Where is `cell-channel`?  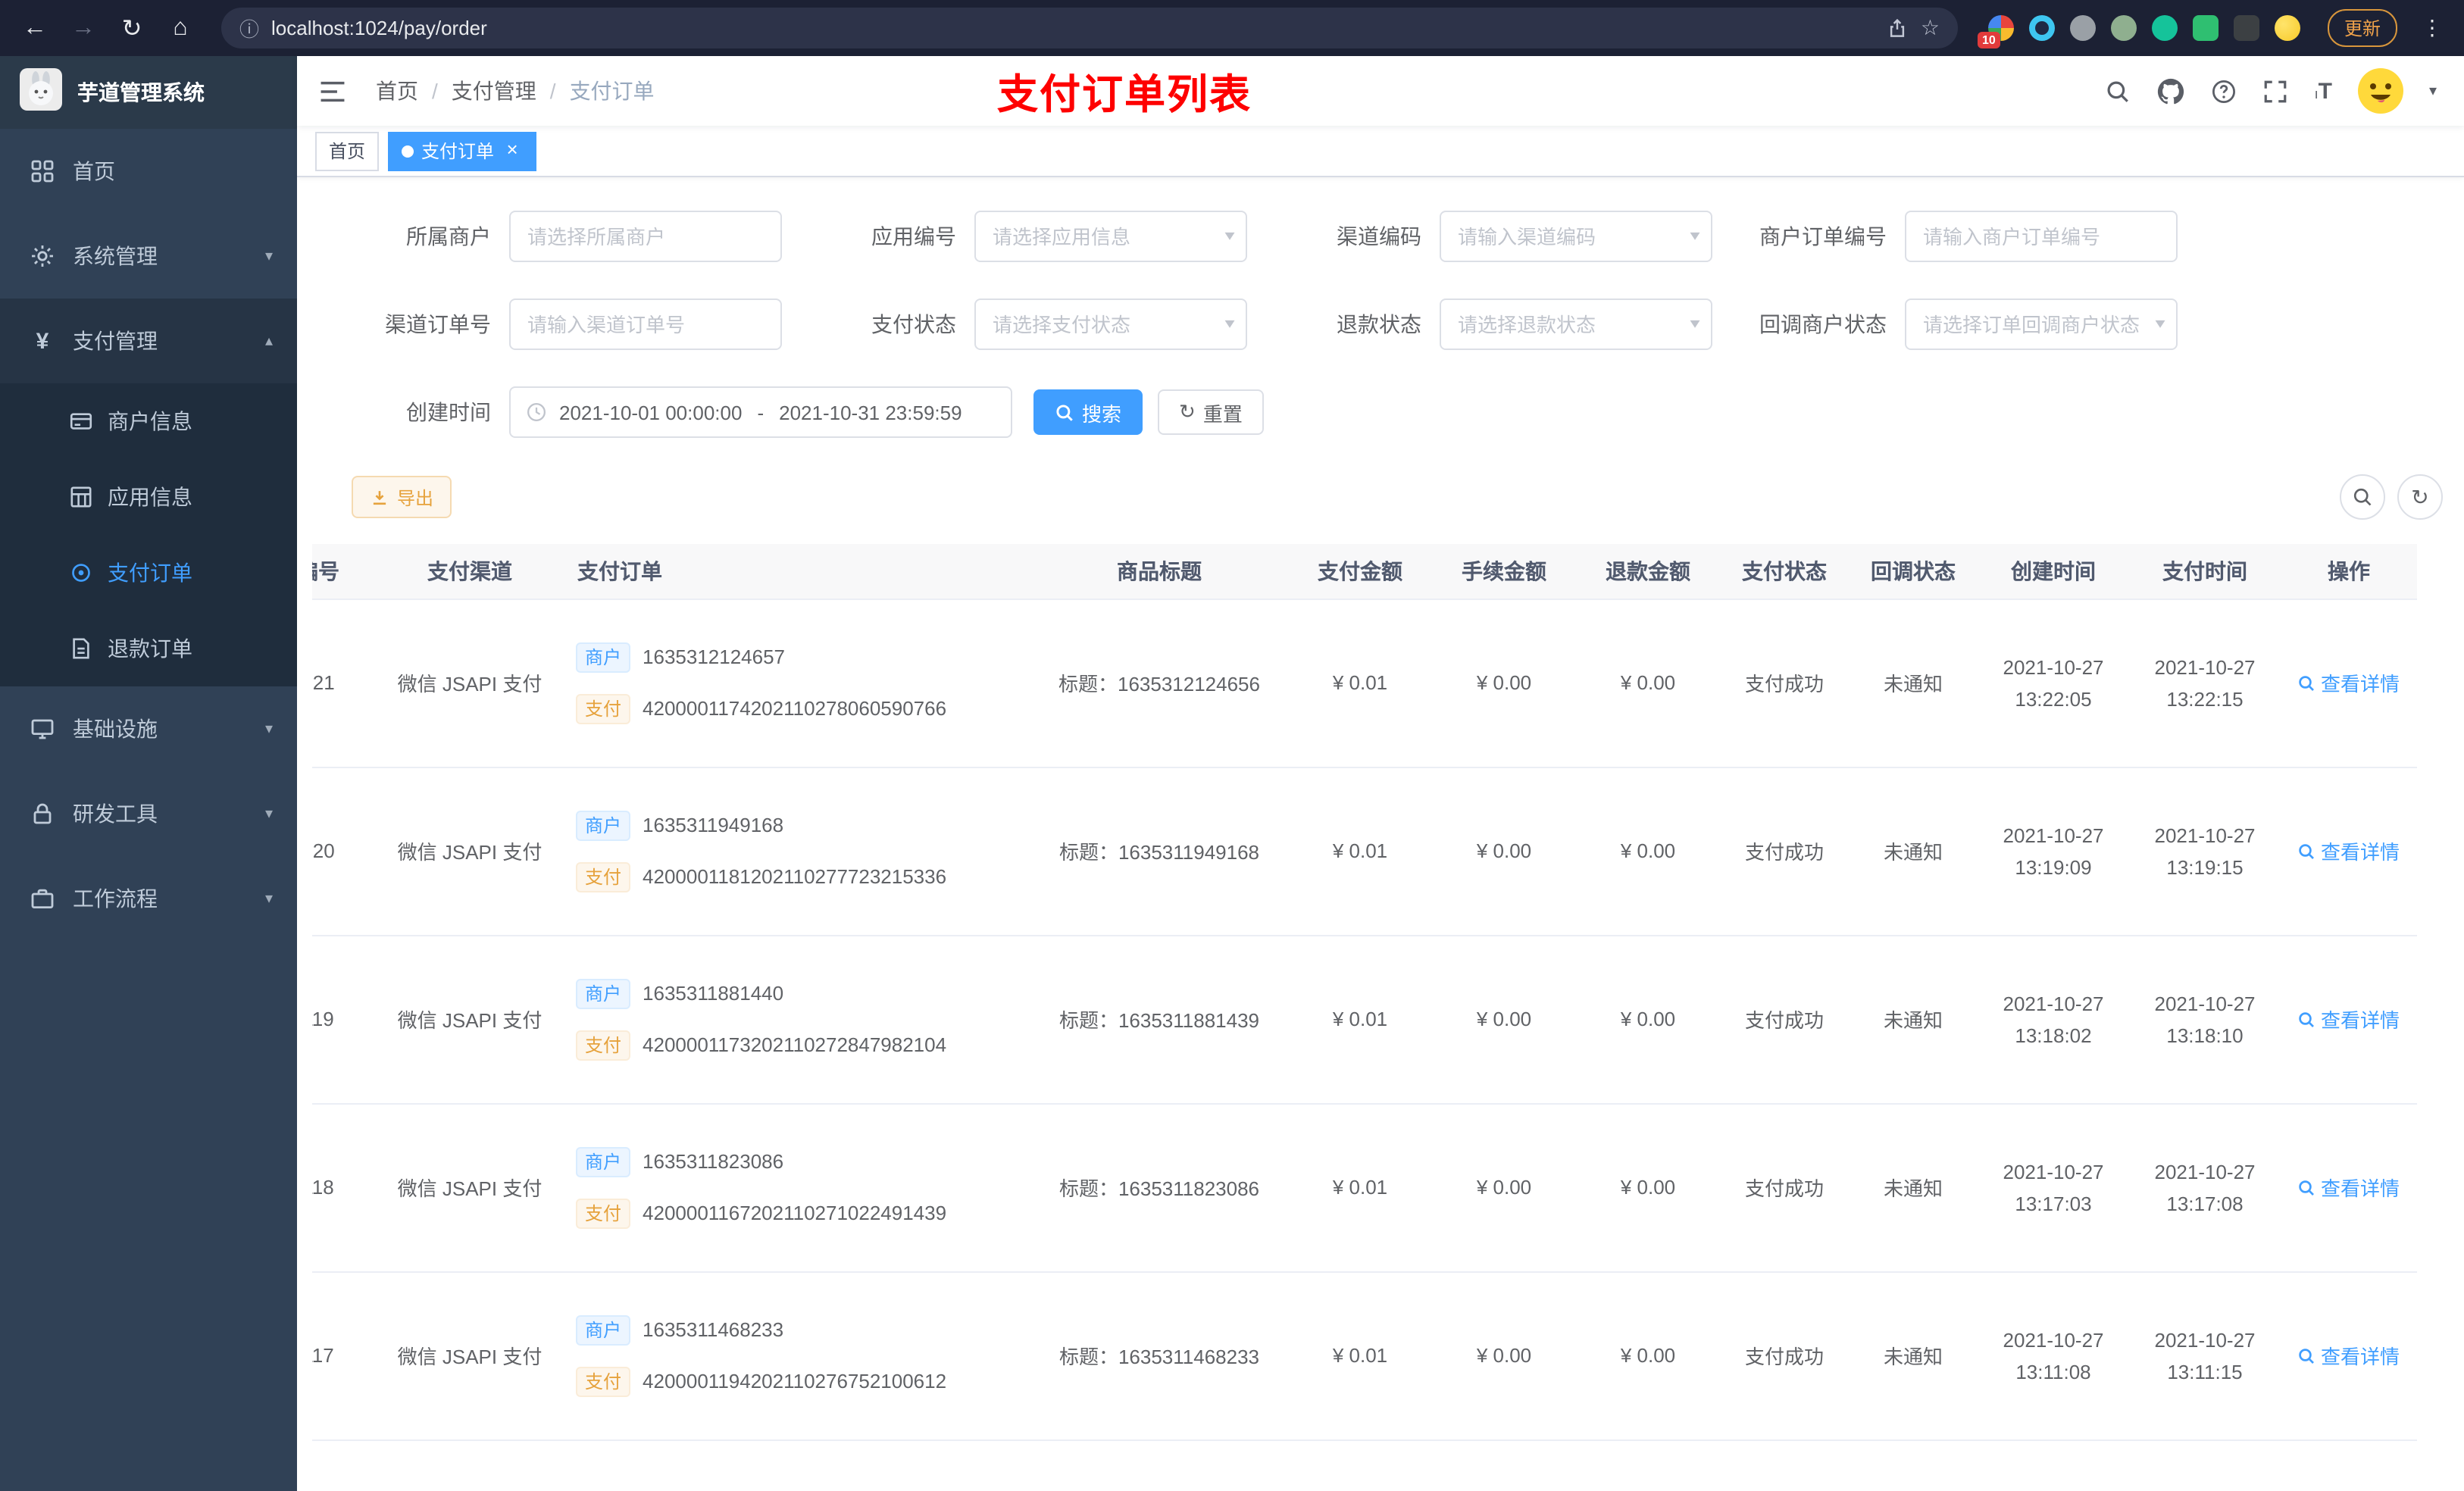 cell-channel is located at coordinates (470, 1465).